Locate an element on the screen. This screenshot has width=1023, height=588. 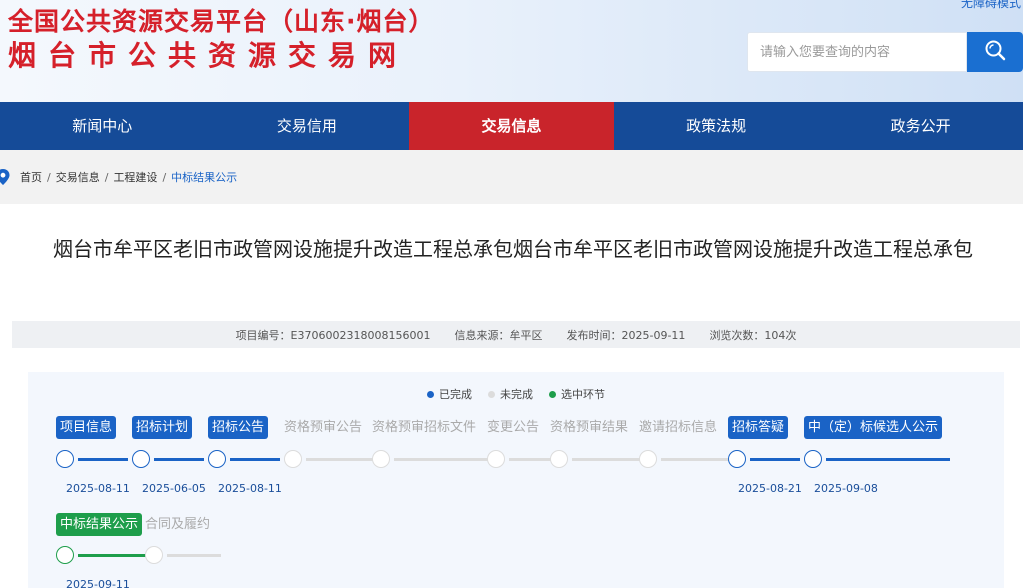
search-icon is located at coordinates (995, 52).